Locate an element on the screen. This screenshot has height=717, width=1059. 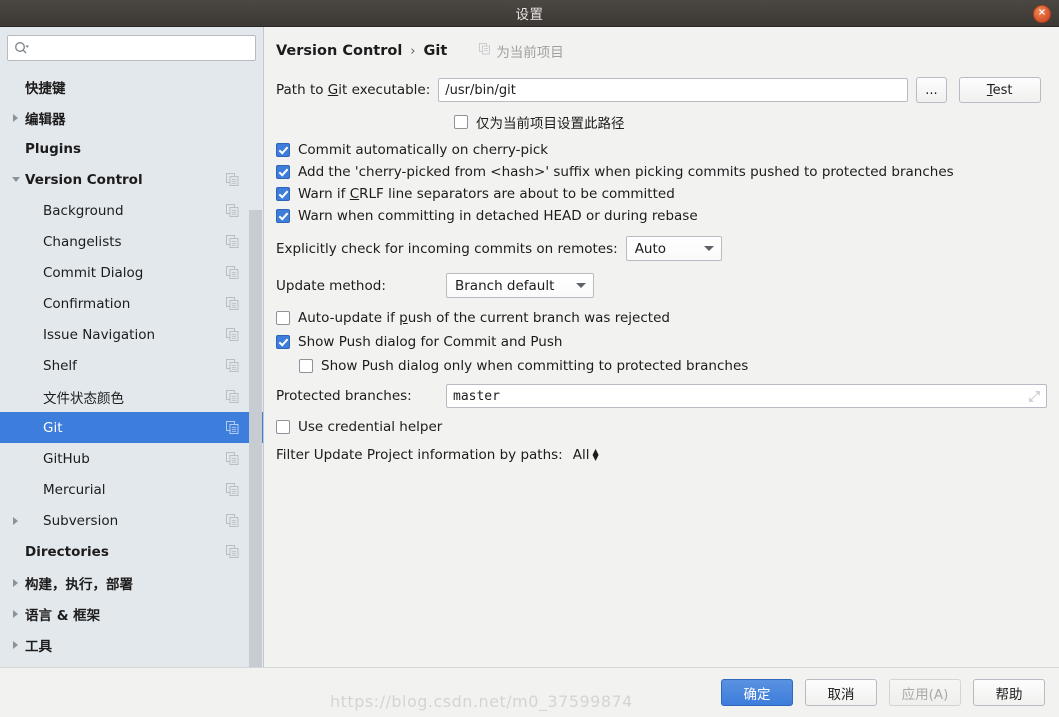
use-credential-helper-checkbox is located at coordinates (283, 427).